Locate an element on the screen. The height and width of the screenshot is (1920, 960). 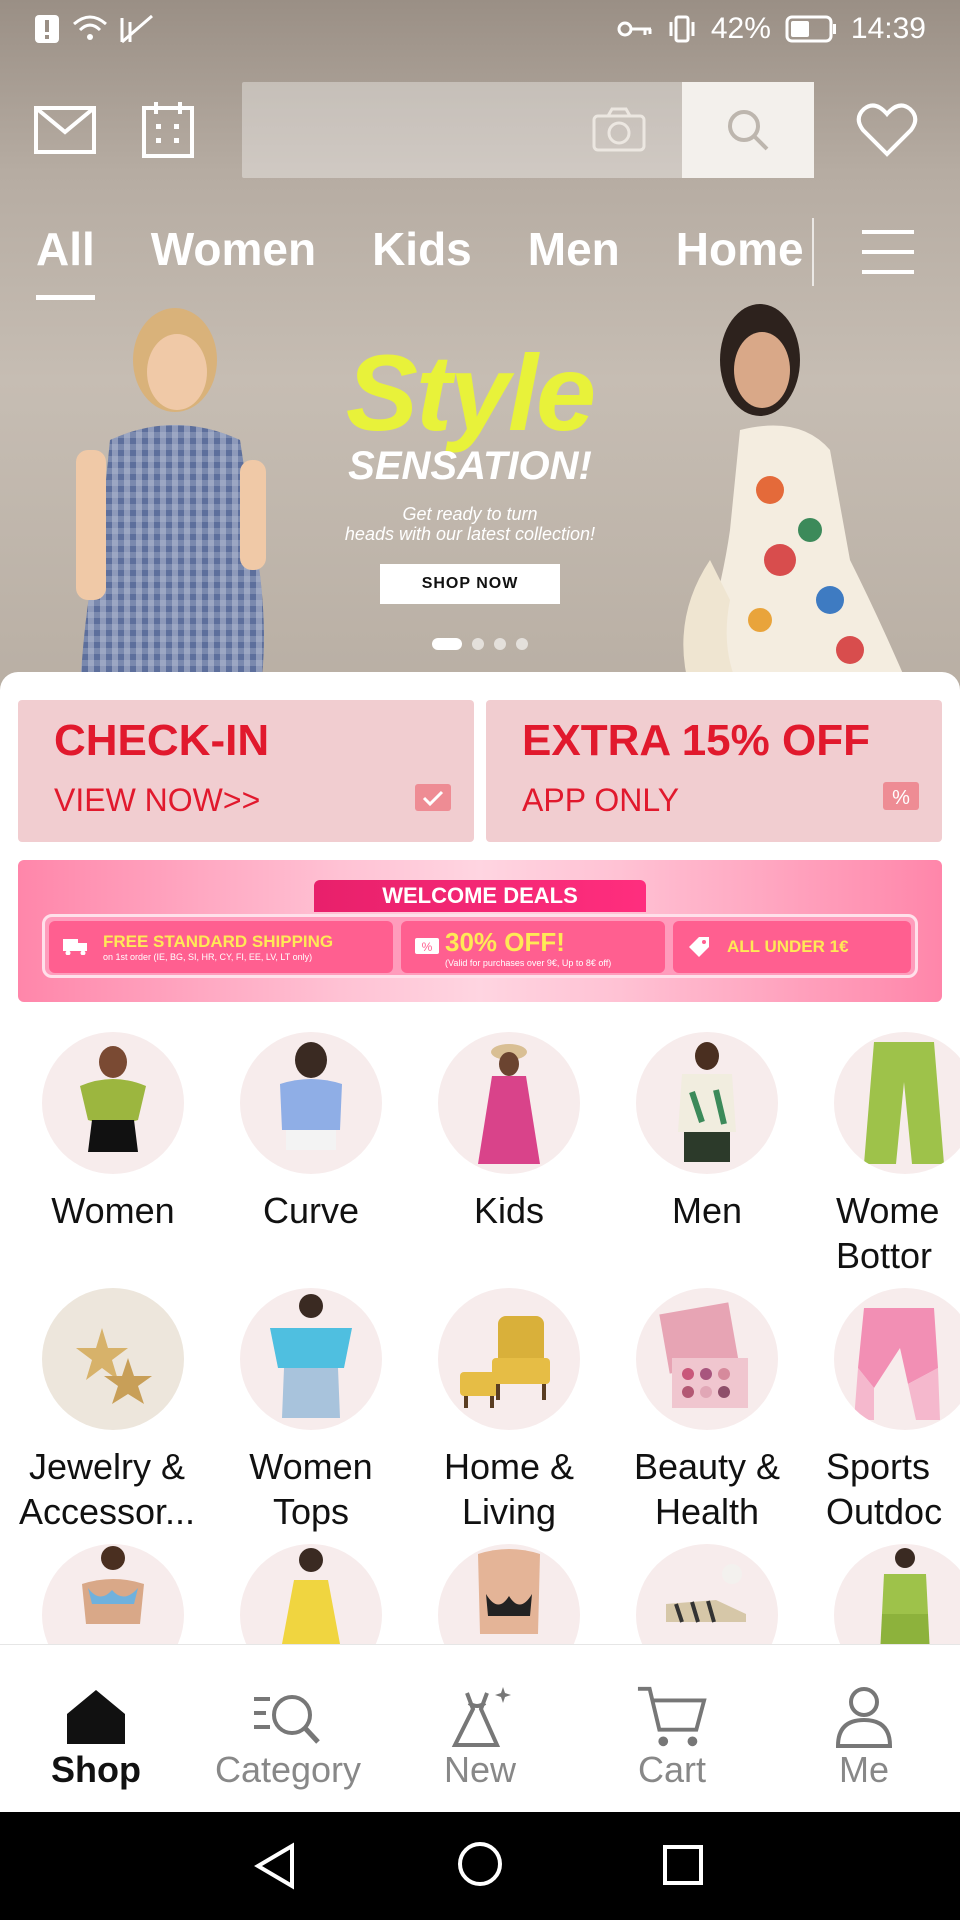
vibrate-icon is located at coordinates (682, 29).